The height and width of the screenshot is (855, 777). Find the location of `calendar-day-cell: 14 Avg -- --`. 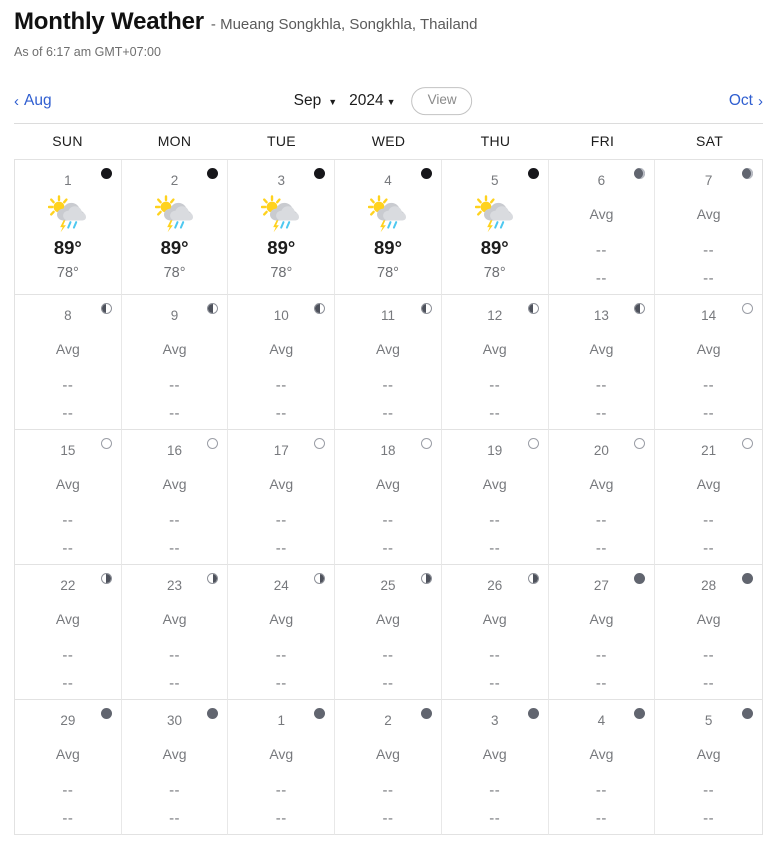

calendar-day-cell: 14 Avg -- -- is located at coordinates (708, 362).